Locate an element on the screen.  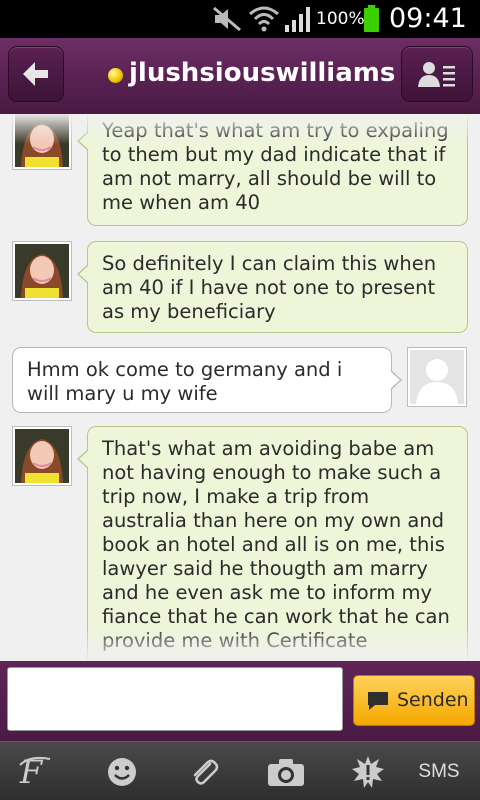
send-button: Senden is located at coordinates (414, 700).